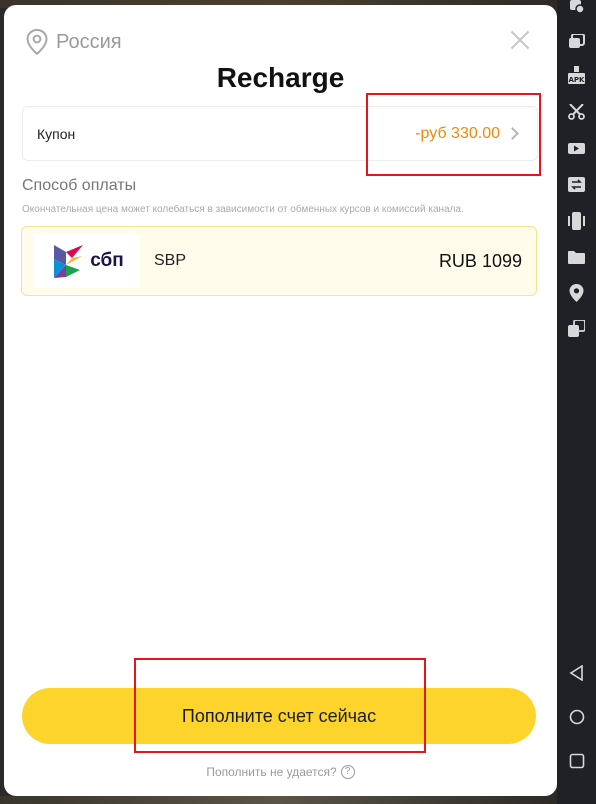 The image size is (596, 804). Describe the element at coordinates (576, 149) in the screenshot. I see `record-video-icon` at that location.